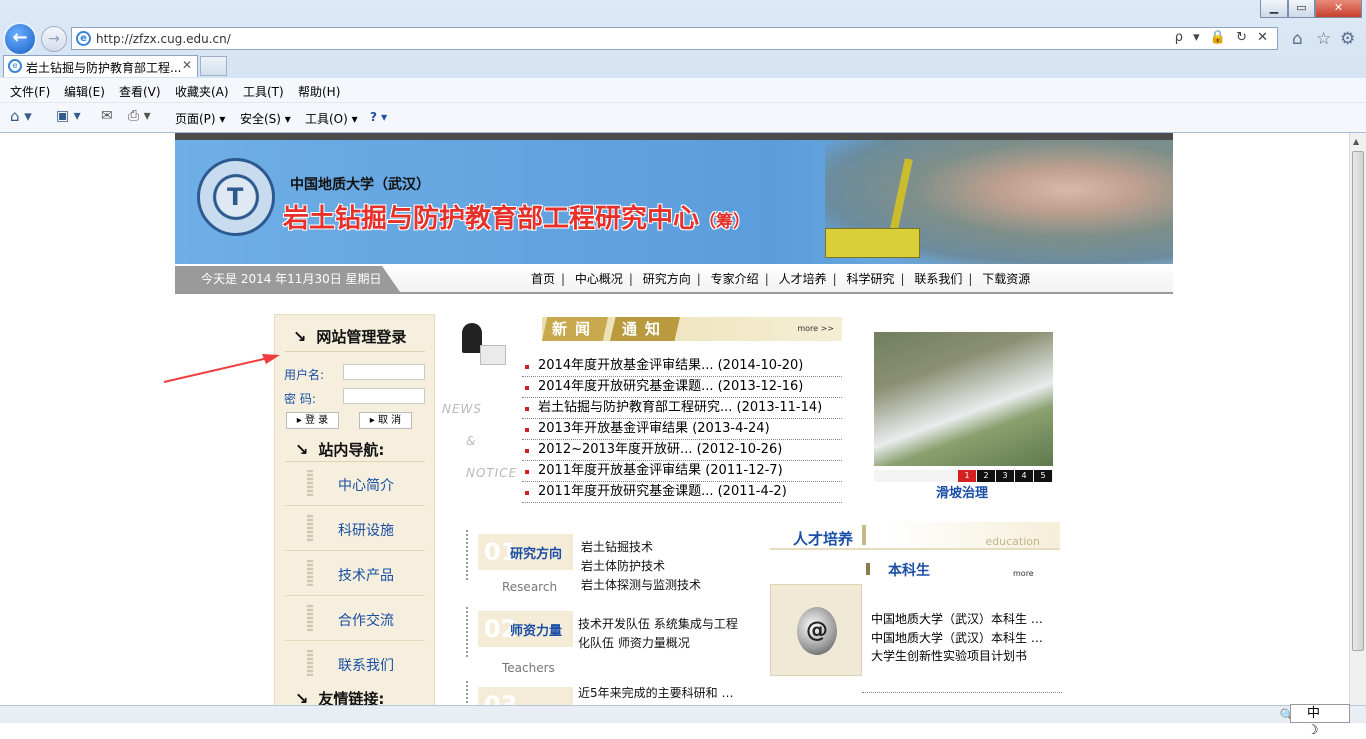 This screenshot has width=1366, height=739. I want to click on menu-help: 帮助(H), so click(319, 91).